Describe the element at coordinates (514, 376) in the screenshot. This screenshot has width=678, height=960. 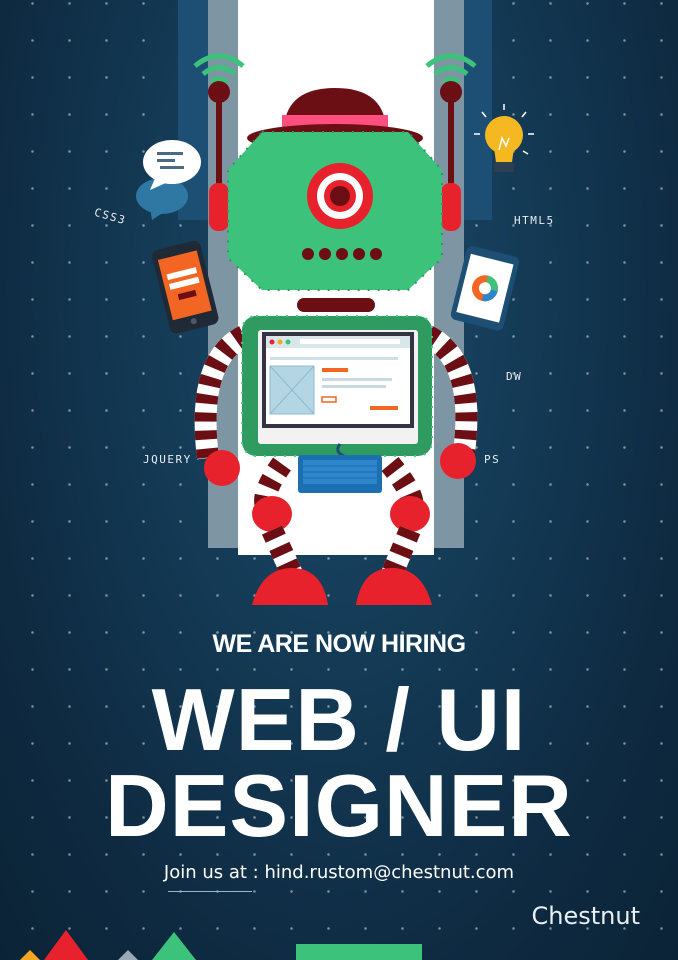
I see `skill-label-dw: DW` at that location.